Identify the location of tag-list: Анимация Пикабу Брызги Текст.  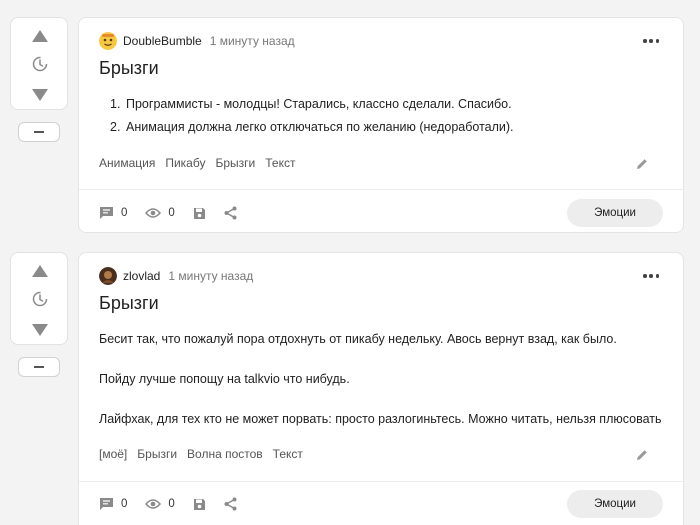
(202, 163).